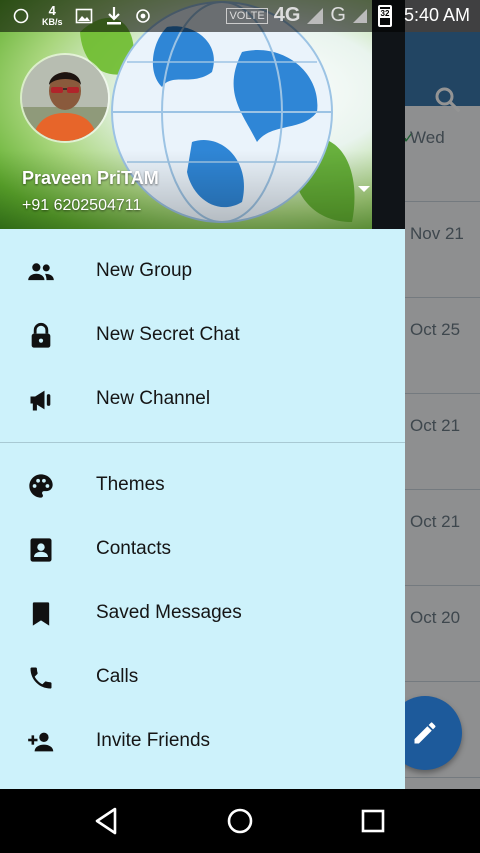 The width and height of the screenshot is (480, 853). I want to click on clock: 5:40 AM, so click(436, 15).